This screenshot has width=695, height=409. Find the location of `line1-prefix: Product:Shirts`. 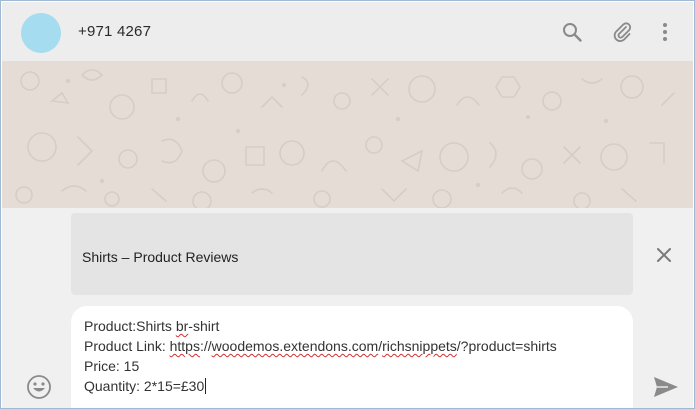

line1-prefix: Product:Shirts is located at coordinates (130, 326).